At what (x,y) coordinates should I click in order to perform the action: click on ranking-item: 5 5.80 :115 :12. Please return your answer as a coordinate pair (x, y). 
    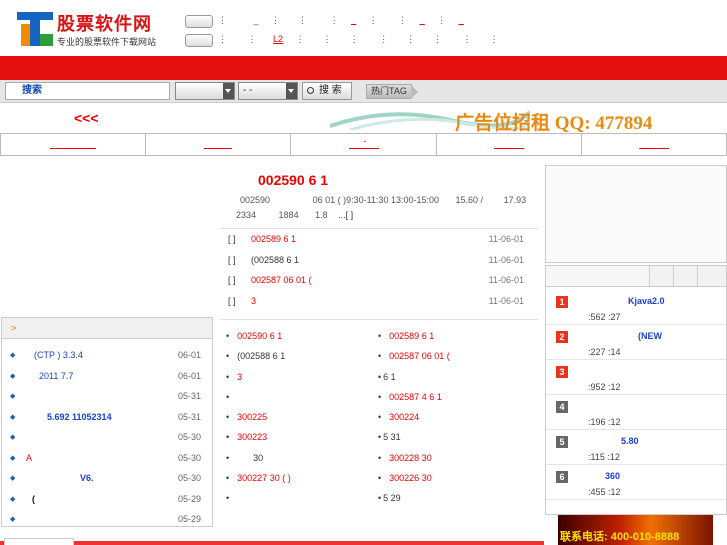
    Looking at the image, I should click on (636, 448).